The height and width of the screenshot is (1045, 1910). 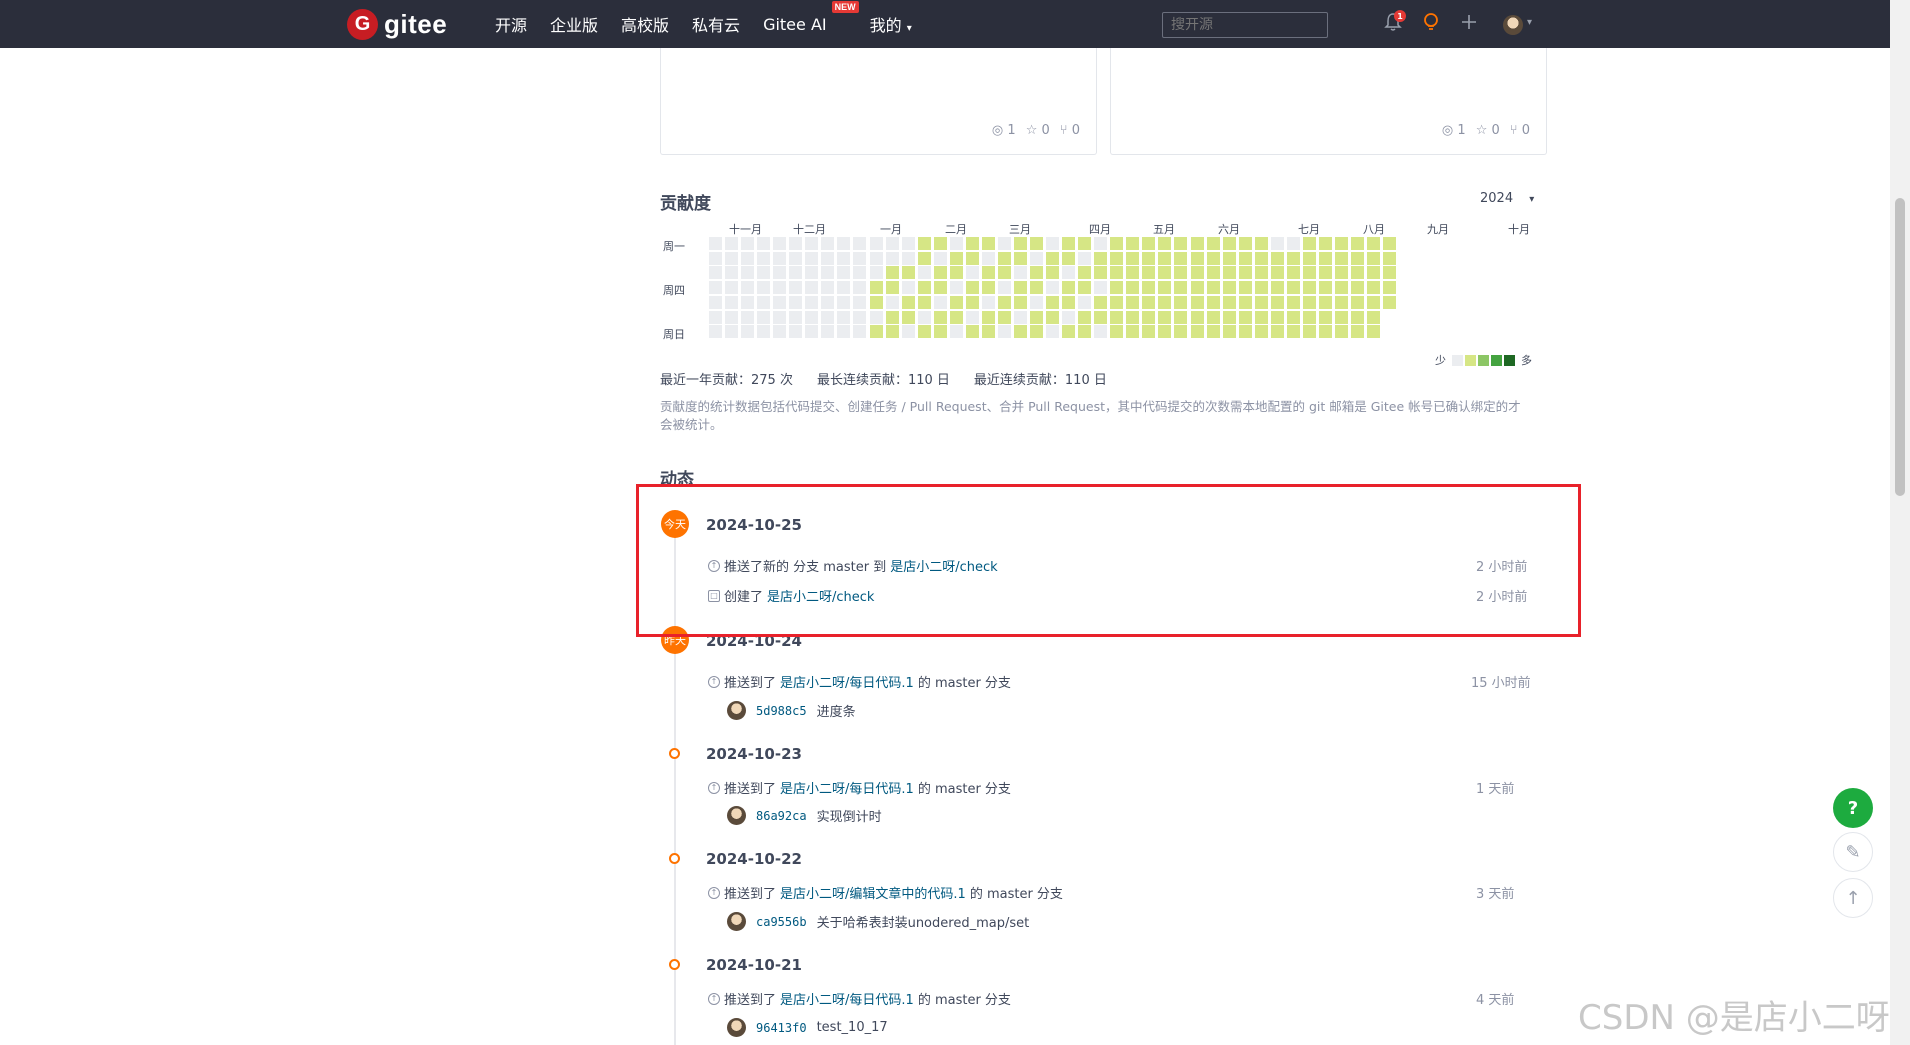 What do you see at coordinates (891, 24) in the screenshot?
I see `nav-item-mine: 我的 ▾` at bounding box center [891, 24].